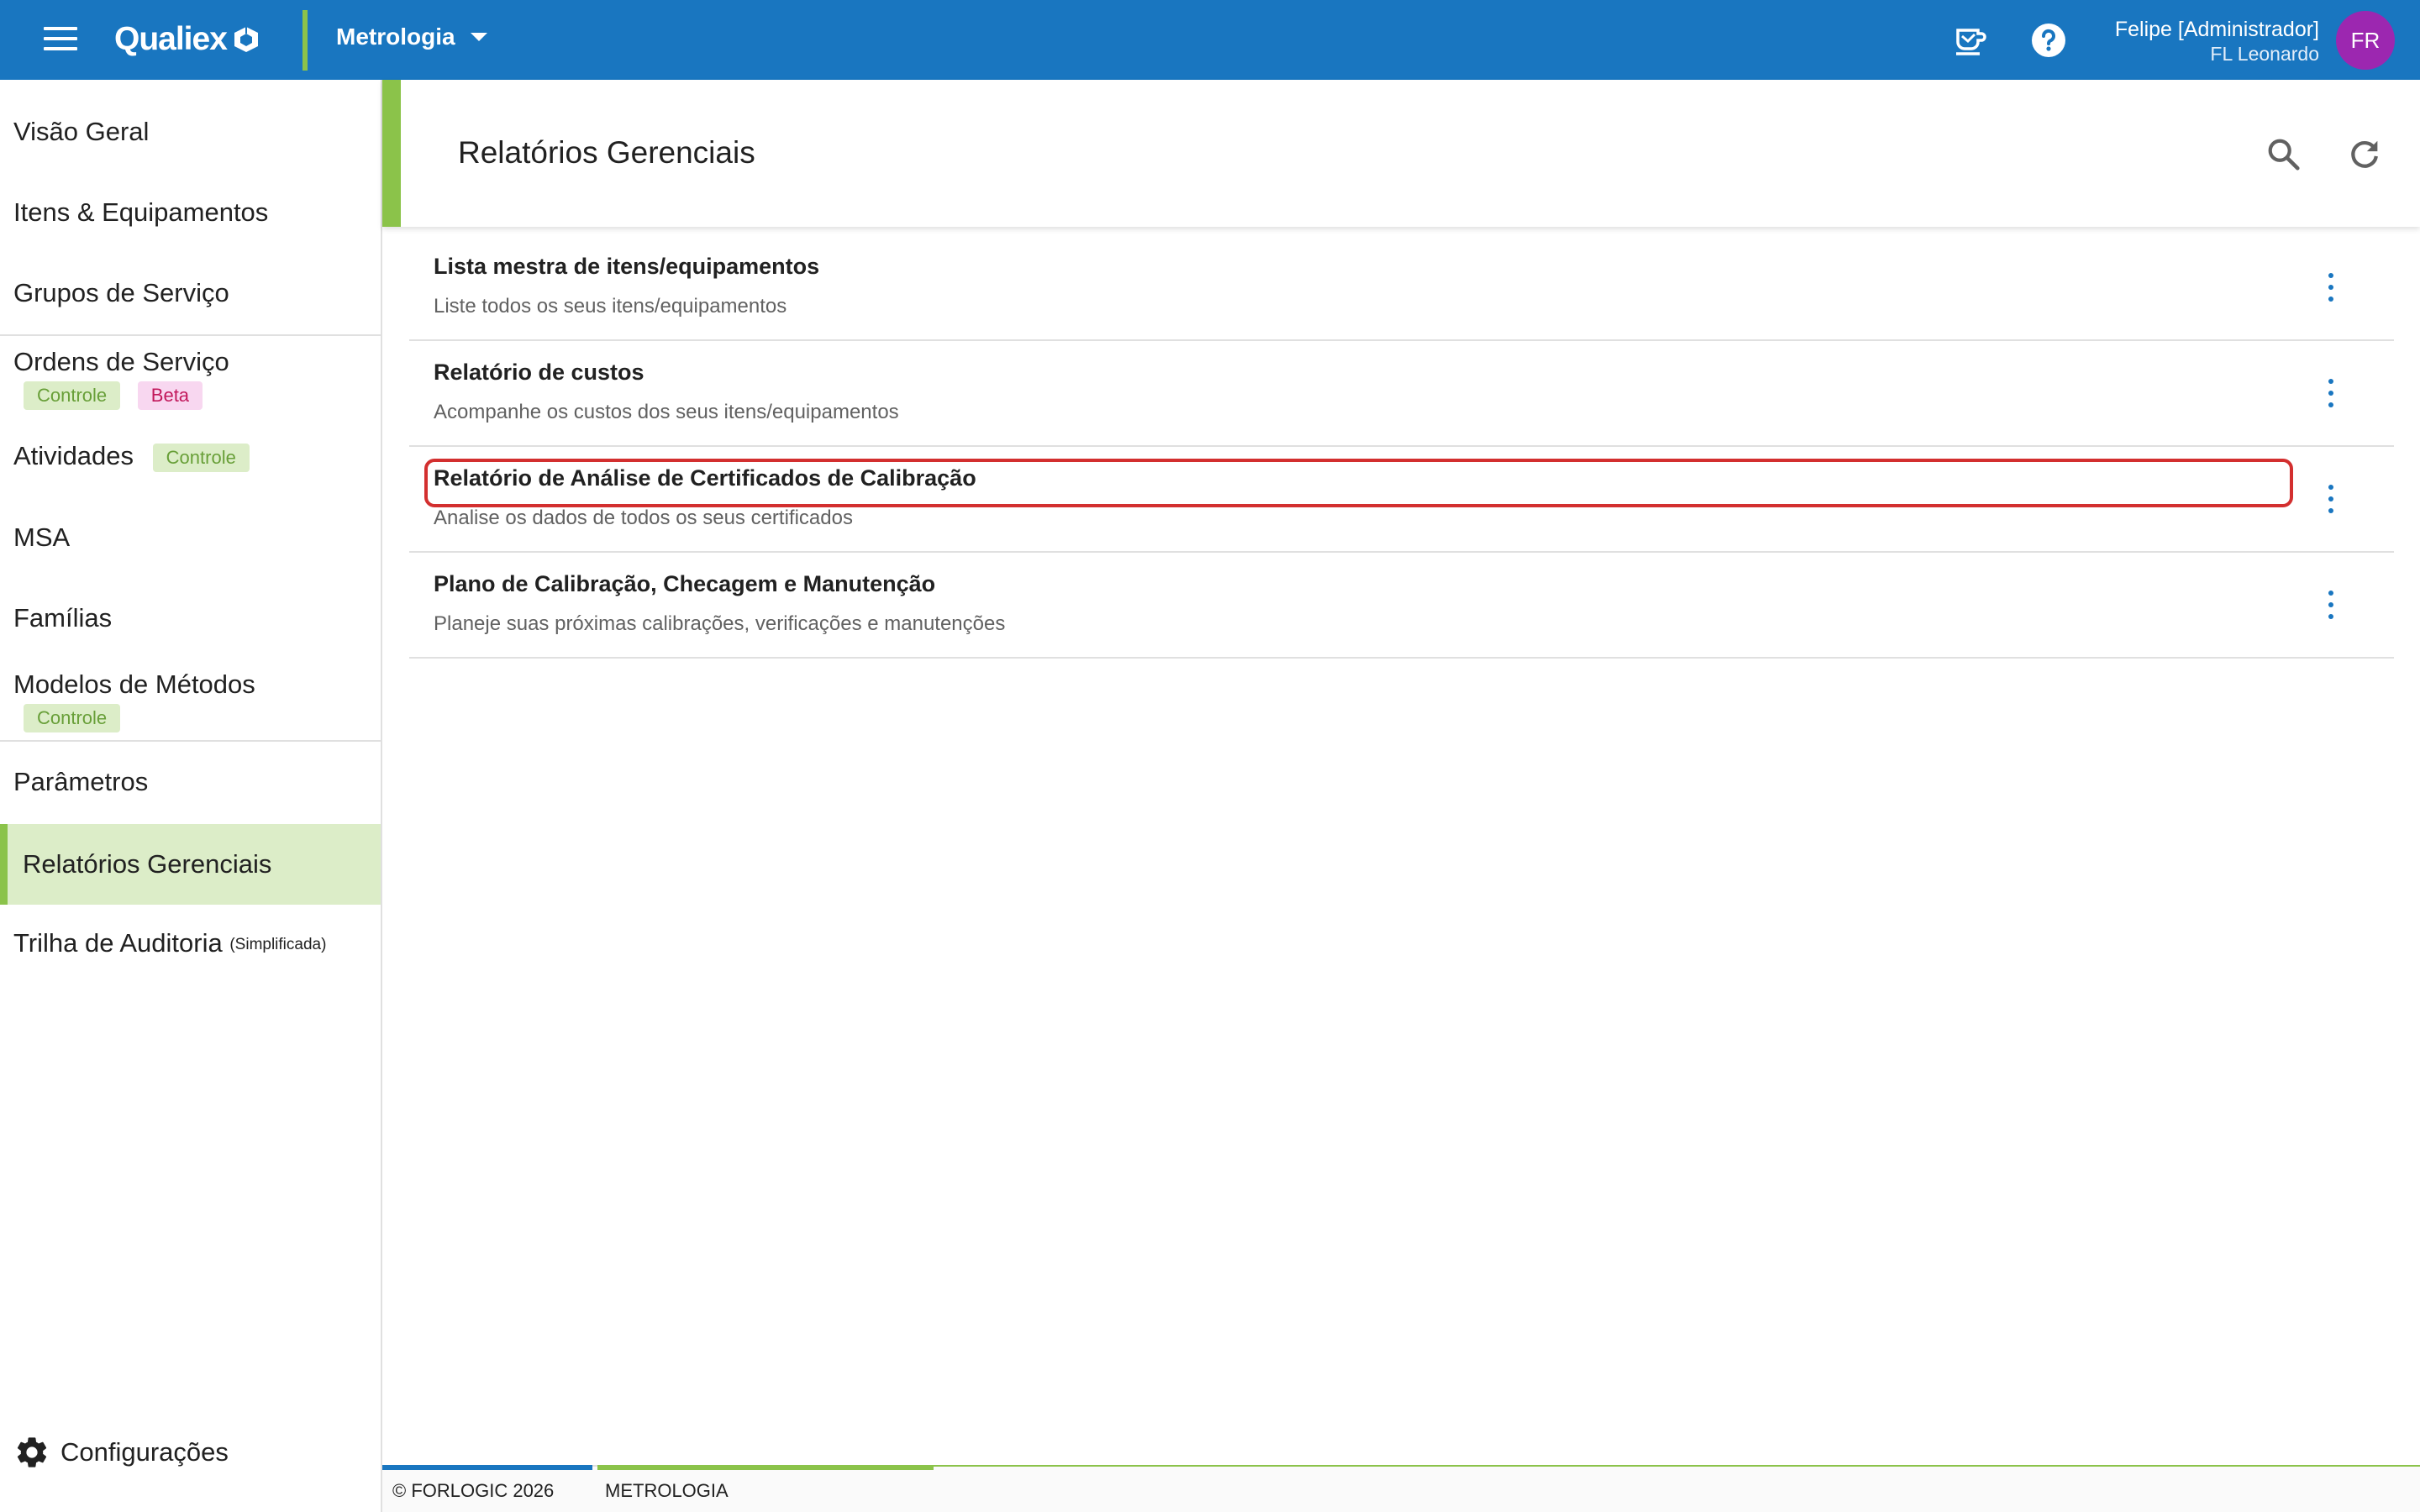 Image resolution: width=2420 pixels, height=1512 pixels. What do you see at coordinates (1401, 153) in the screenshot?
I see `page-header: Relatórios Gerenciais` at bounding box center [1401, 153].